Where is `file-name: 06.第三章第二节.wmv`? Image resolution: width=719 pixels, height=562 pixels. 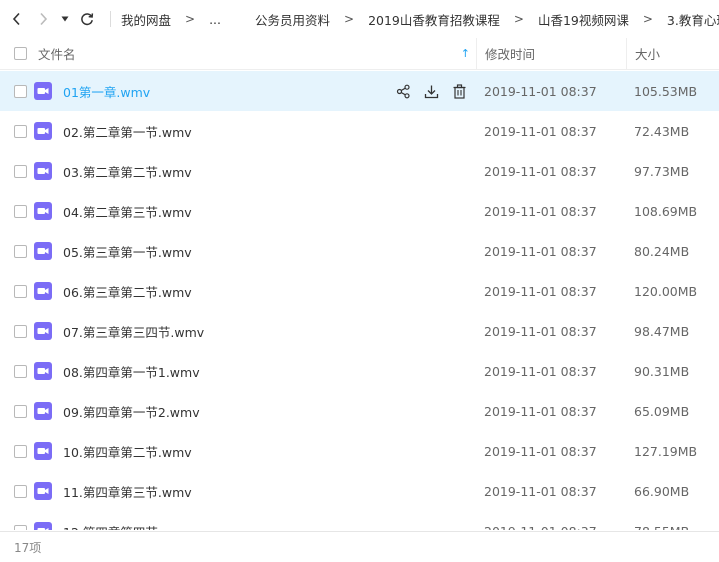
file-name: 06.第三章第二节.wmv is located at coordinates (127, 291).